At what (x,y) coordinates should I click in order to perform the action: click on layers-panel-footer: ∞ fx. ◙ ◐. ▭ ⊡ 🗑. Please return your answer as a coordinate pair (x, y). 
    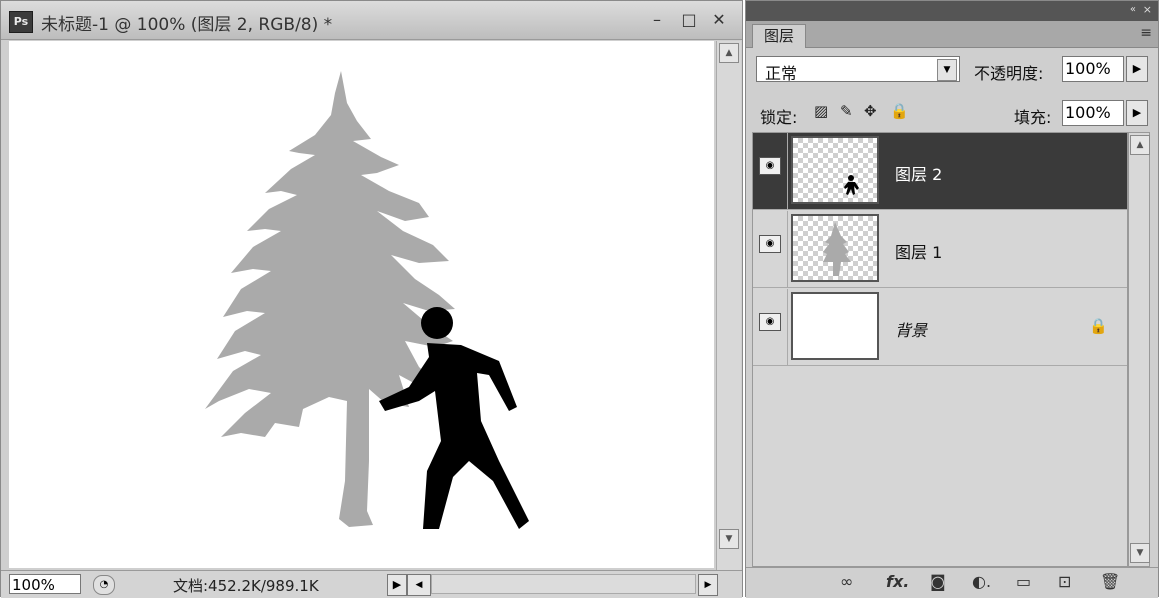
    Looking at the image, I should click on (952, 582).